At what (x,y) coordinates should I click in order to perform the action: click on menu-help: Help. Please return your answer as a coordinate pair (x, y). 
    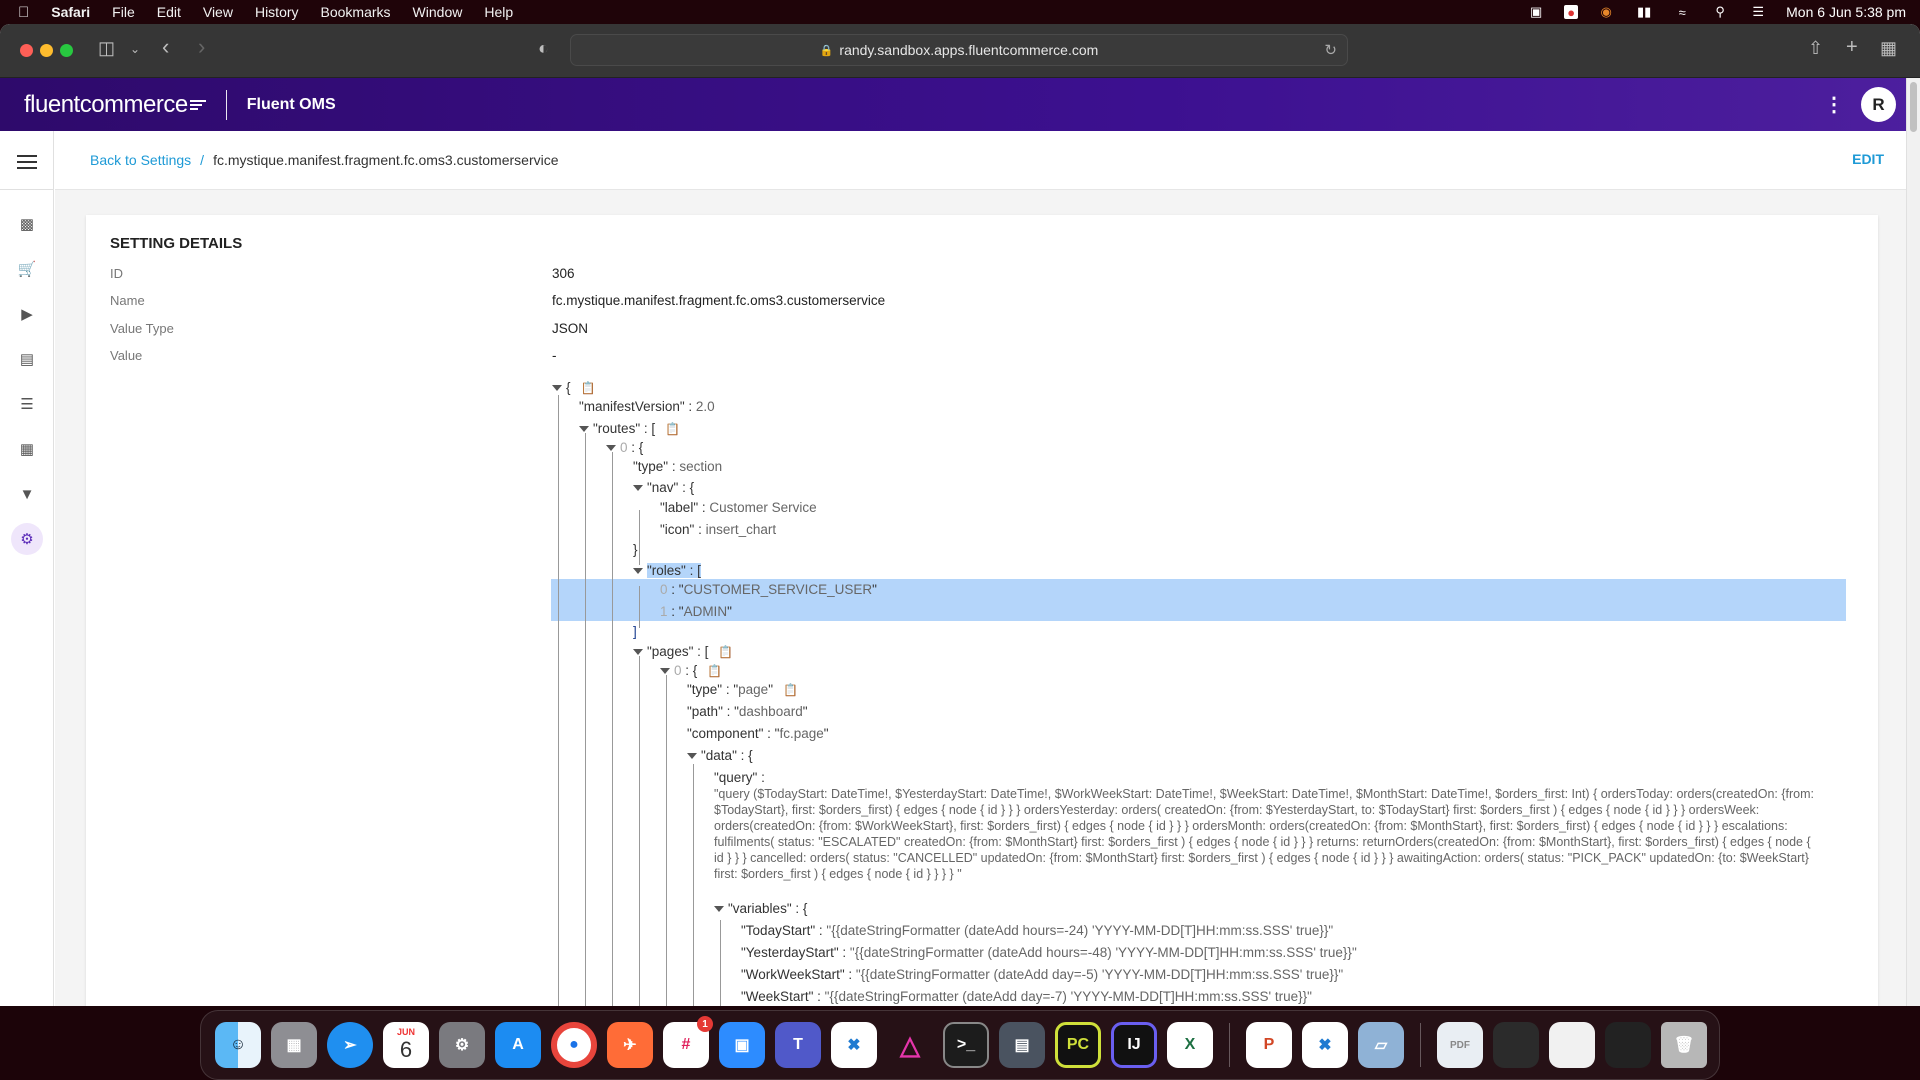
    Looking at the image, I should click on (498, 12).